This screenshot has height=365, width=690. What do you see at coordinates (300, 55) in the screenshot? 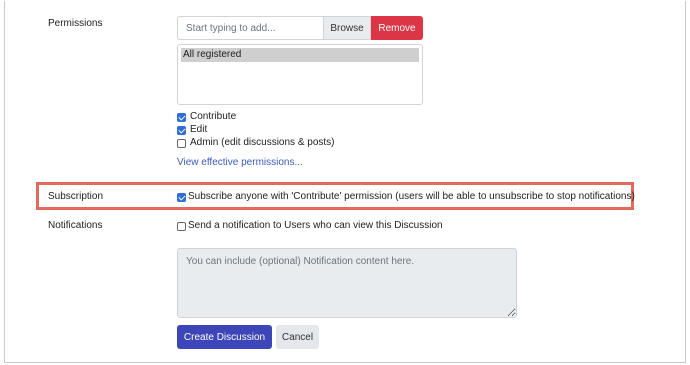
I see `list-item: All registered` at bounding box center [300, 55].